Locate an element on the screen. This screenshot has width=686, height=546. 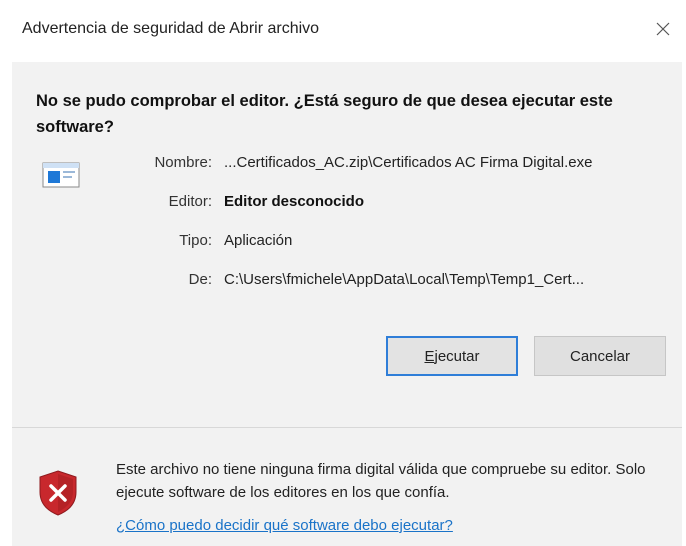
publisher-value: Editor desconocido is located at coordinates (294, 201).